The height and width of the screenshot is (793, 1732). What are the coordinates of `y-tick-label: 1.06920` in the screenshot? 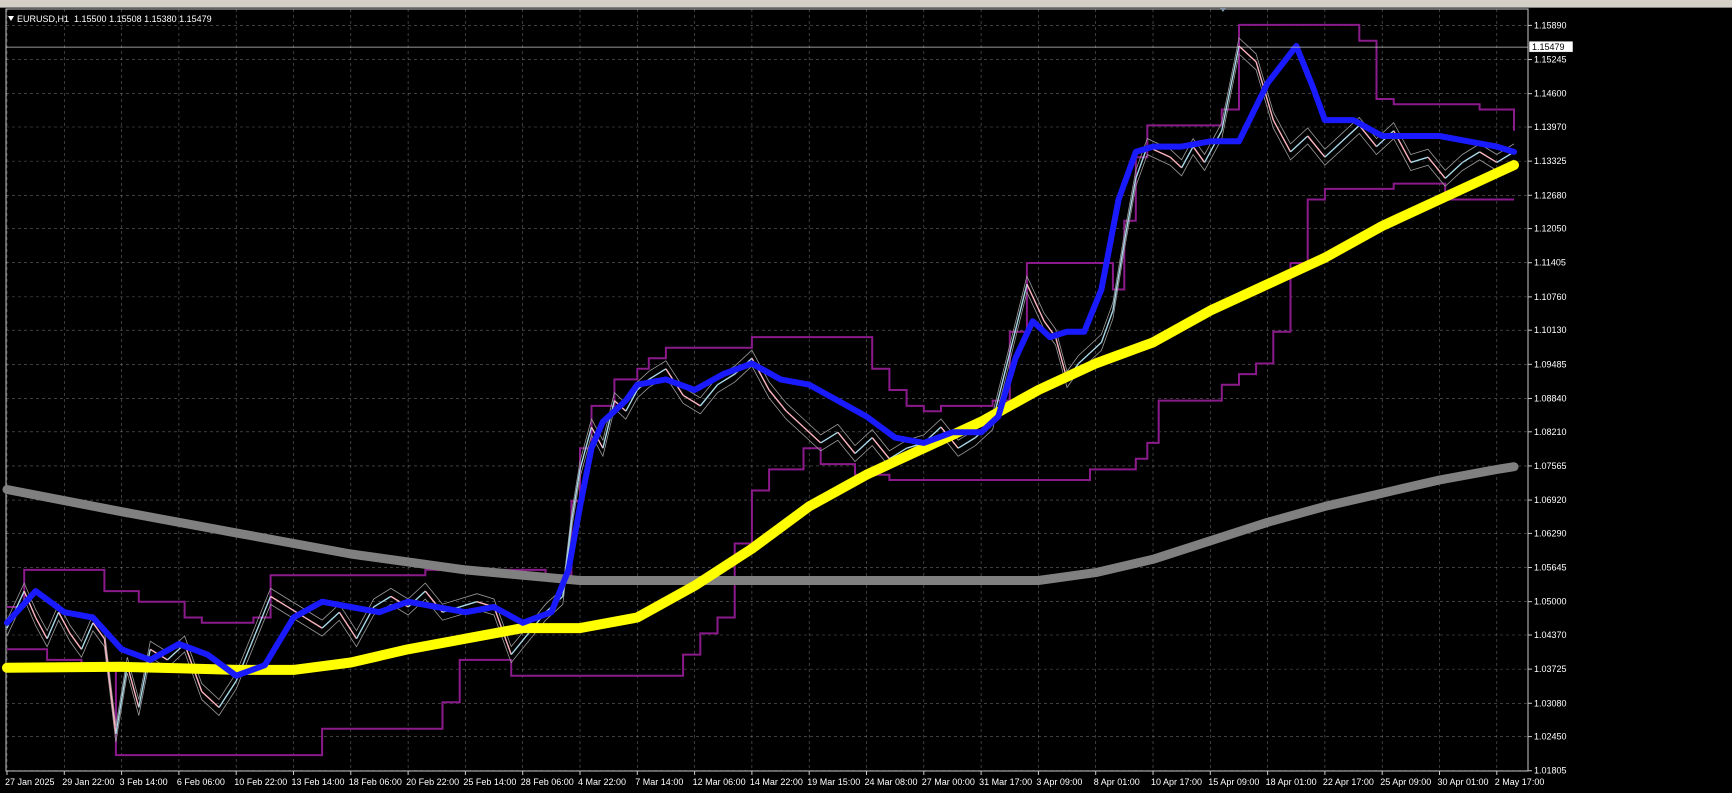 It's located at (1550, 500).